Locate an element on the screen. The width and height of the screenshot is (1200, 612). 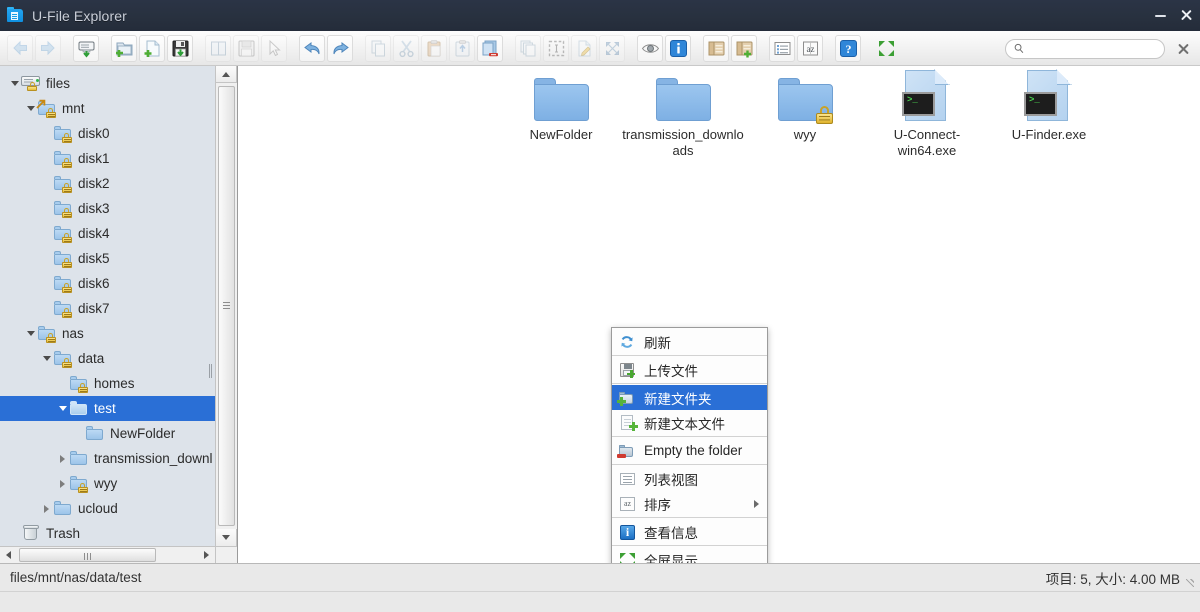
sort-button: az is located at coordinates (810, 48).